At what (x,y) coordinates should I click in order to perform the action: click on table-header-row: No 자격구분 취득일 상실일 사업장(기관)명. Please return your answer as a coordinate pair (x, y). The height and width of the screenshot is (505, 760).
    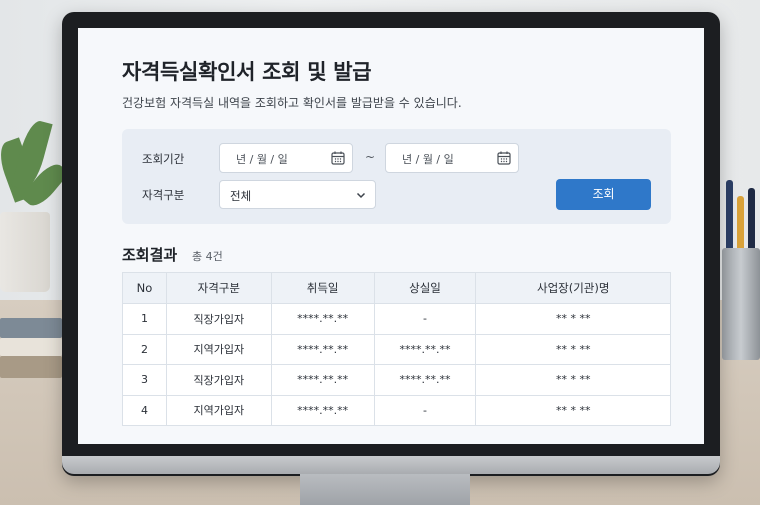
    Looking at the image, I should click on (396, 288).